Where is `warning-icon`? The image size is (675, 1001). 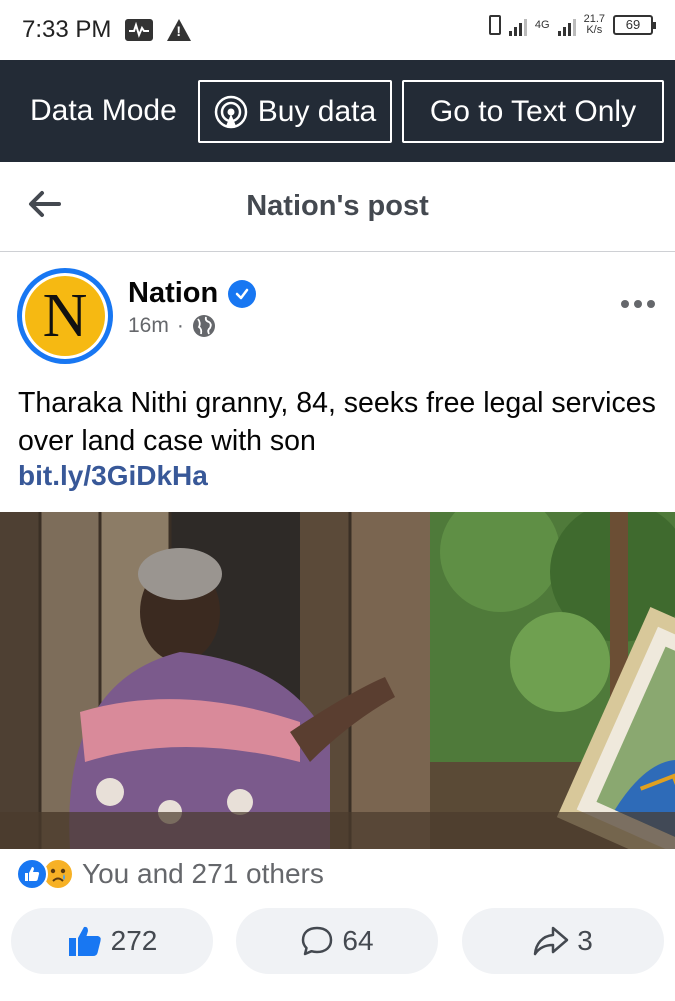 warning-icon is located at coordinates (179, 30).